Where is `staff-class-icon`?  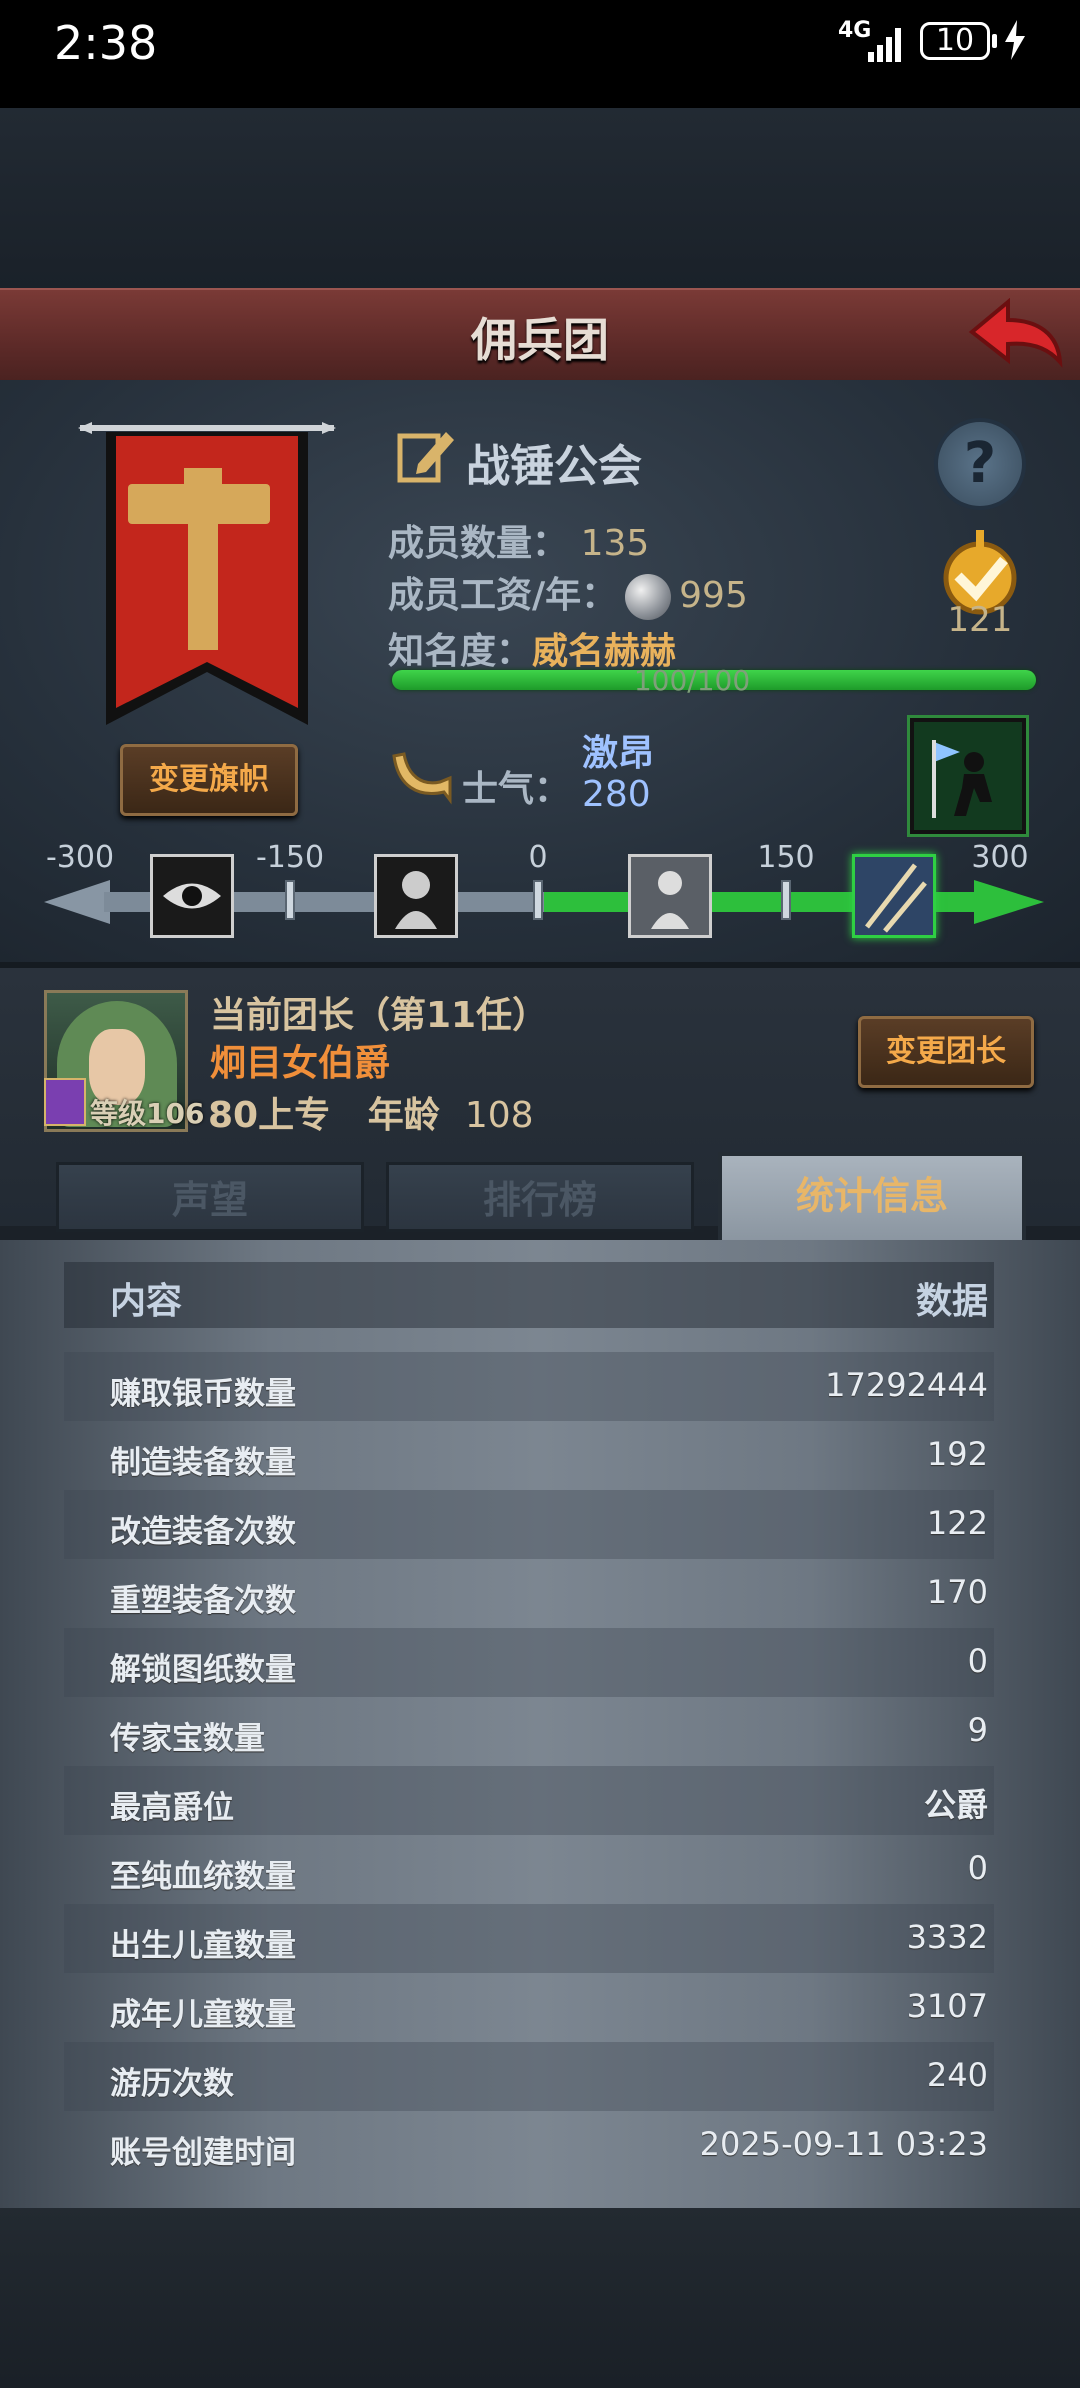 staff-class-icon is located at coordinates (65, 1102).